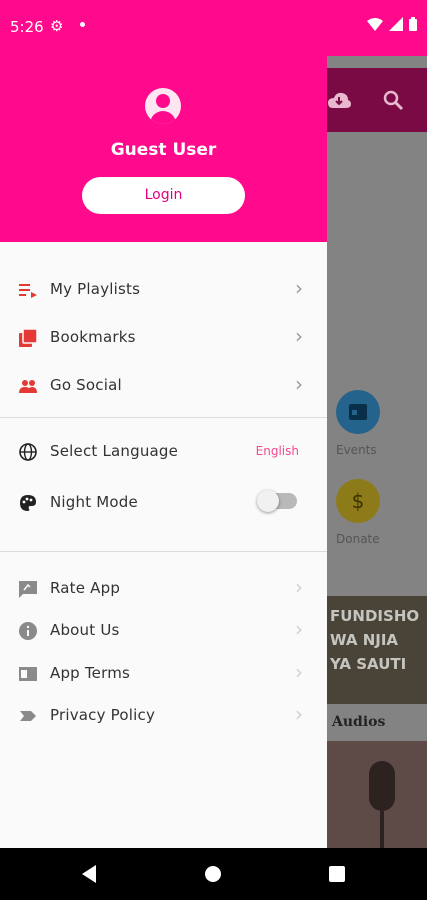 Image resolution: width=427 pixels, height=900 pixels. I want to click on menu-item-label: Rate App, so click(85, 588).